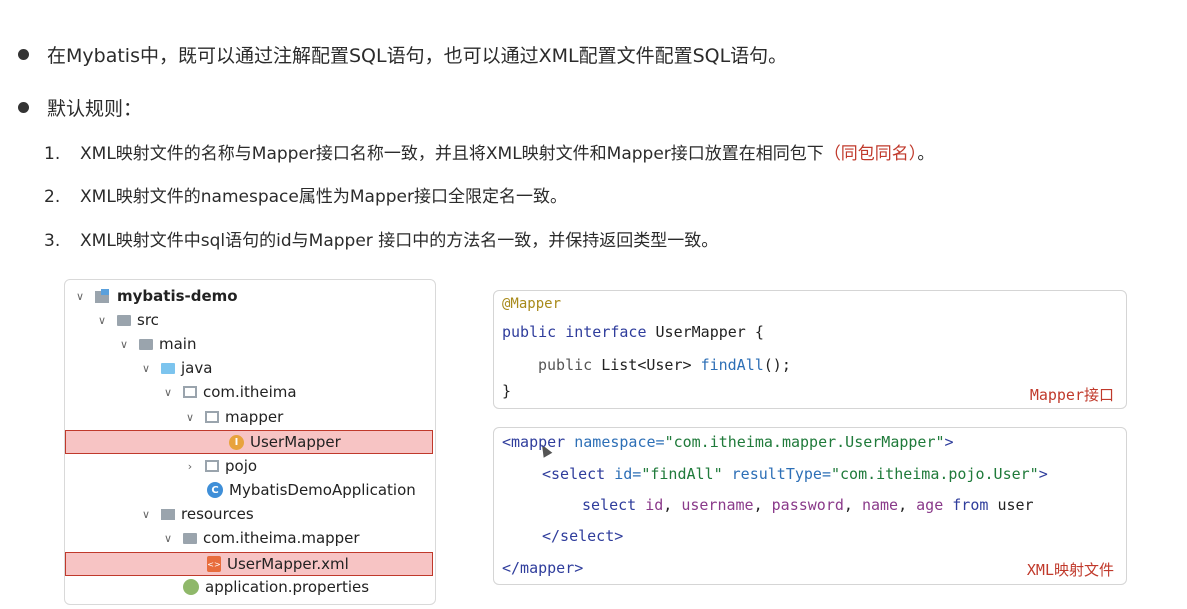  I want to click on interface-icon: I, so click(236, 442).